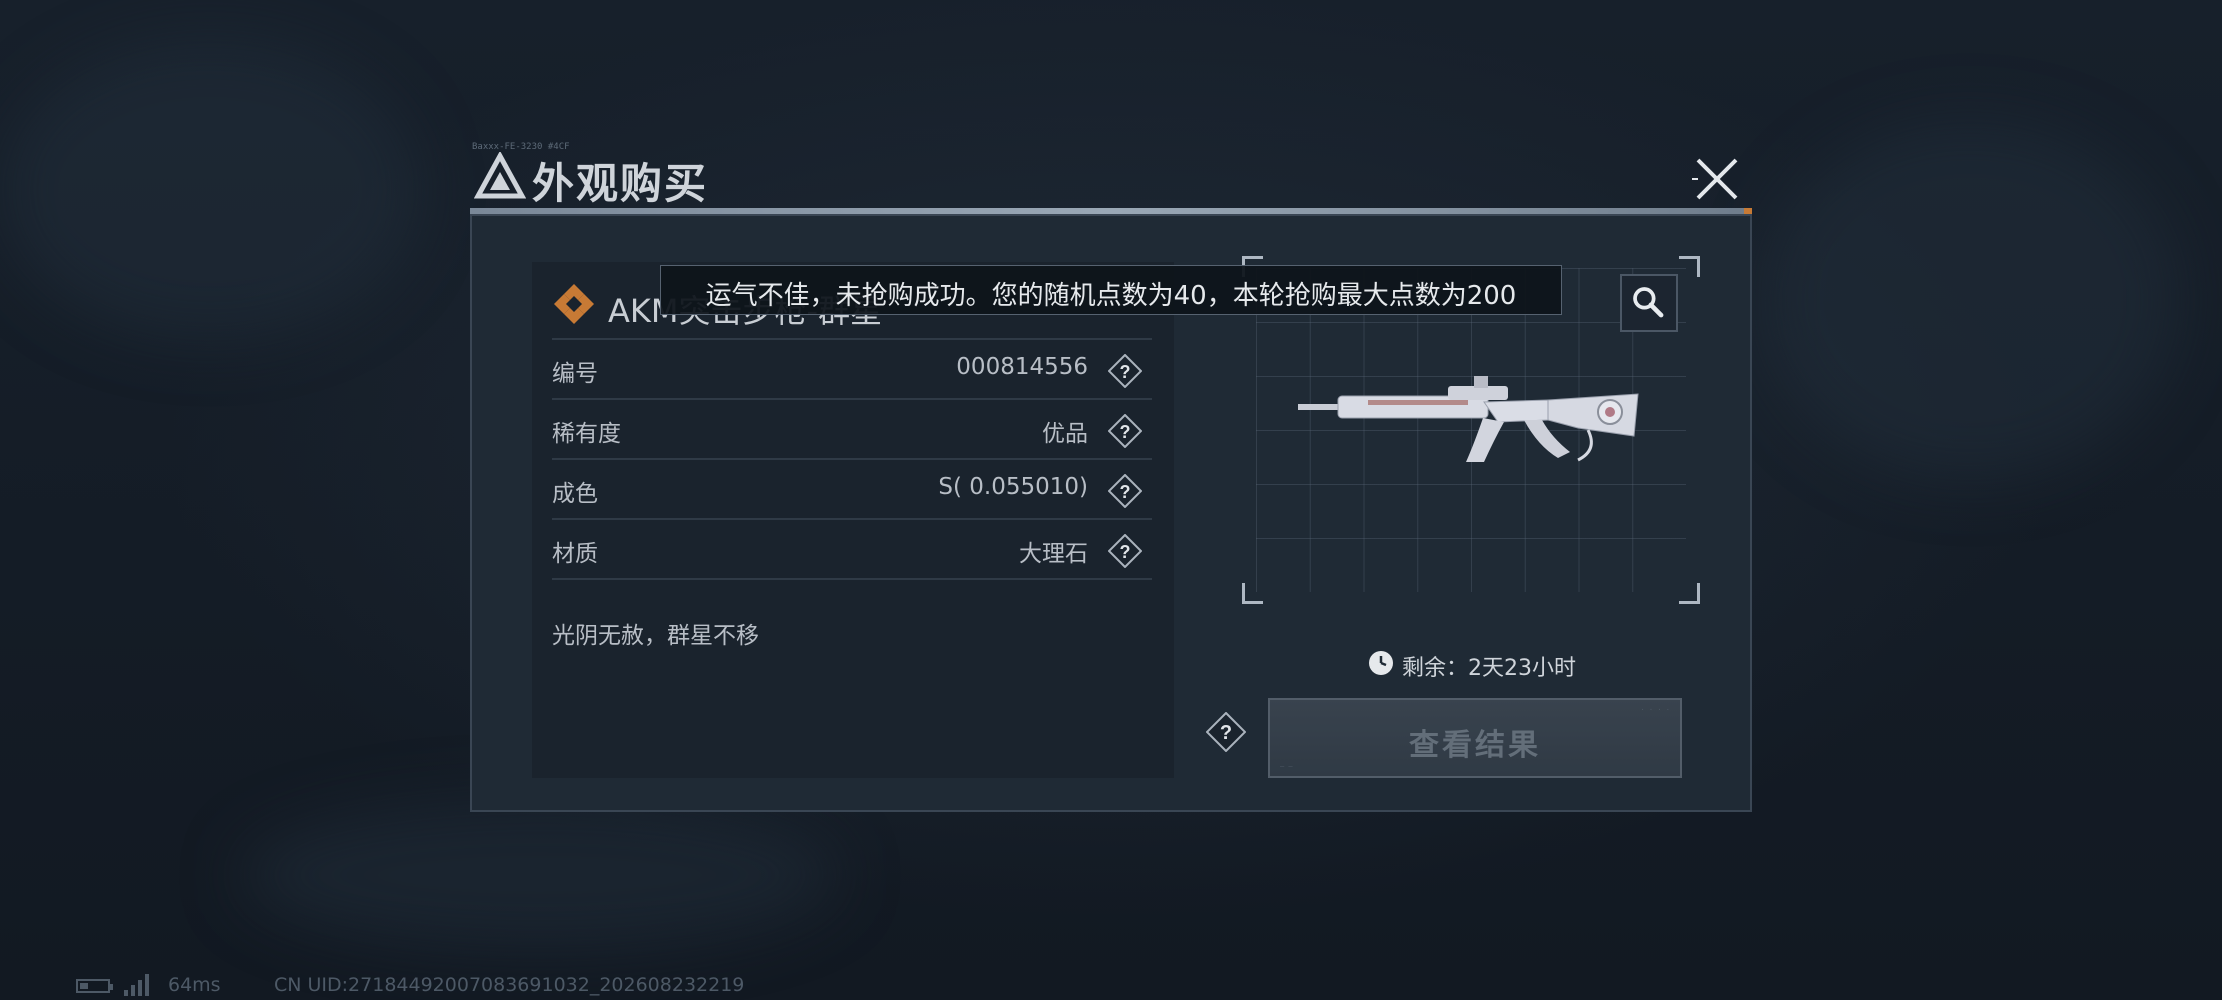 The height and width of the screenshot is (1000, 2222). Describe the element at coordinates (136, 985) in the screenshot. I see `signal-icon` at that location.